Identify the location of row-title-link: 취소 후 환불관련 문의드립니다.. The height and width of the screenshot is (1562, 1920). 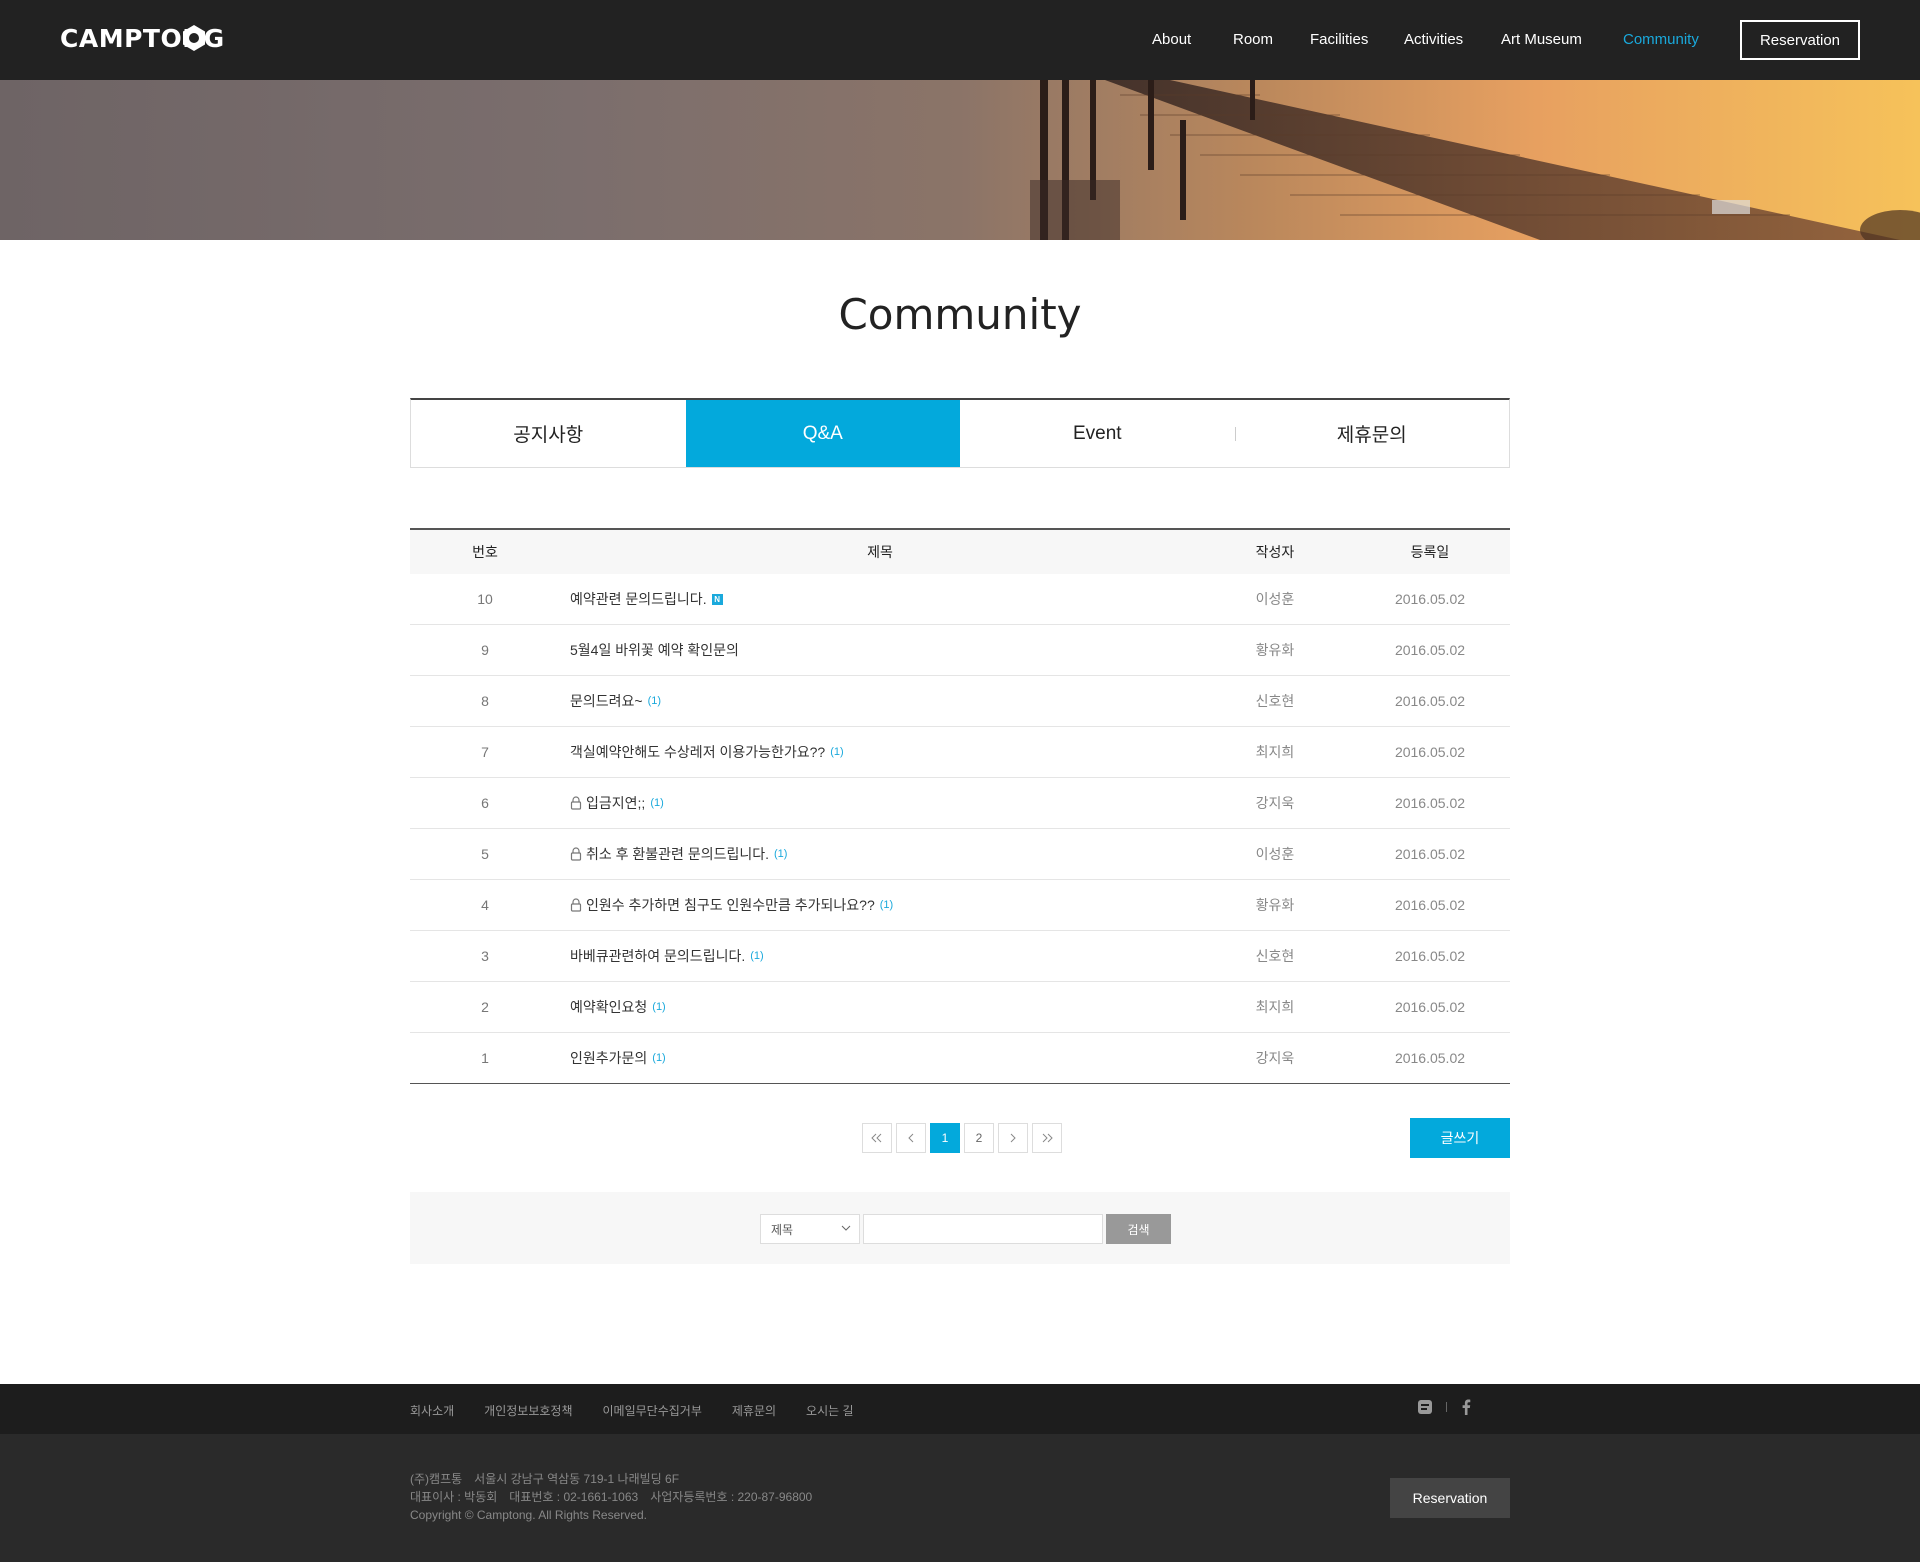
(677, 854).